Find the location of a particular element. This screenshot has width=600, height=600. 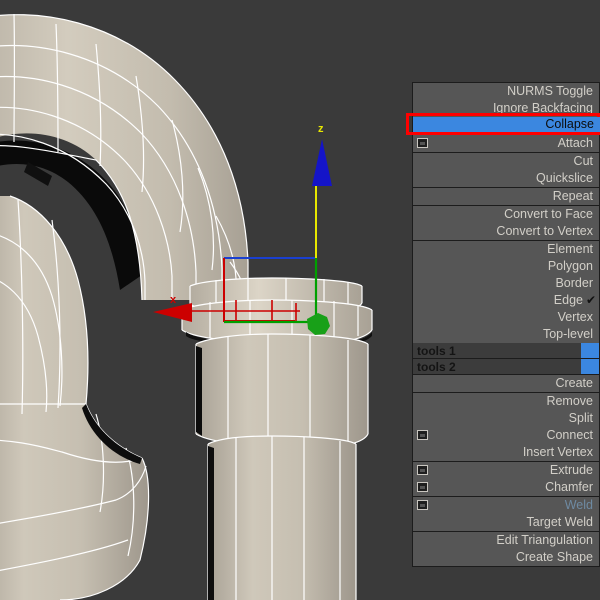

menu-item-extrude: Extrude is located at coordinates (506, 470).